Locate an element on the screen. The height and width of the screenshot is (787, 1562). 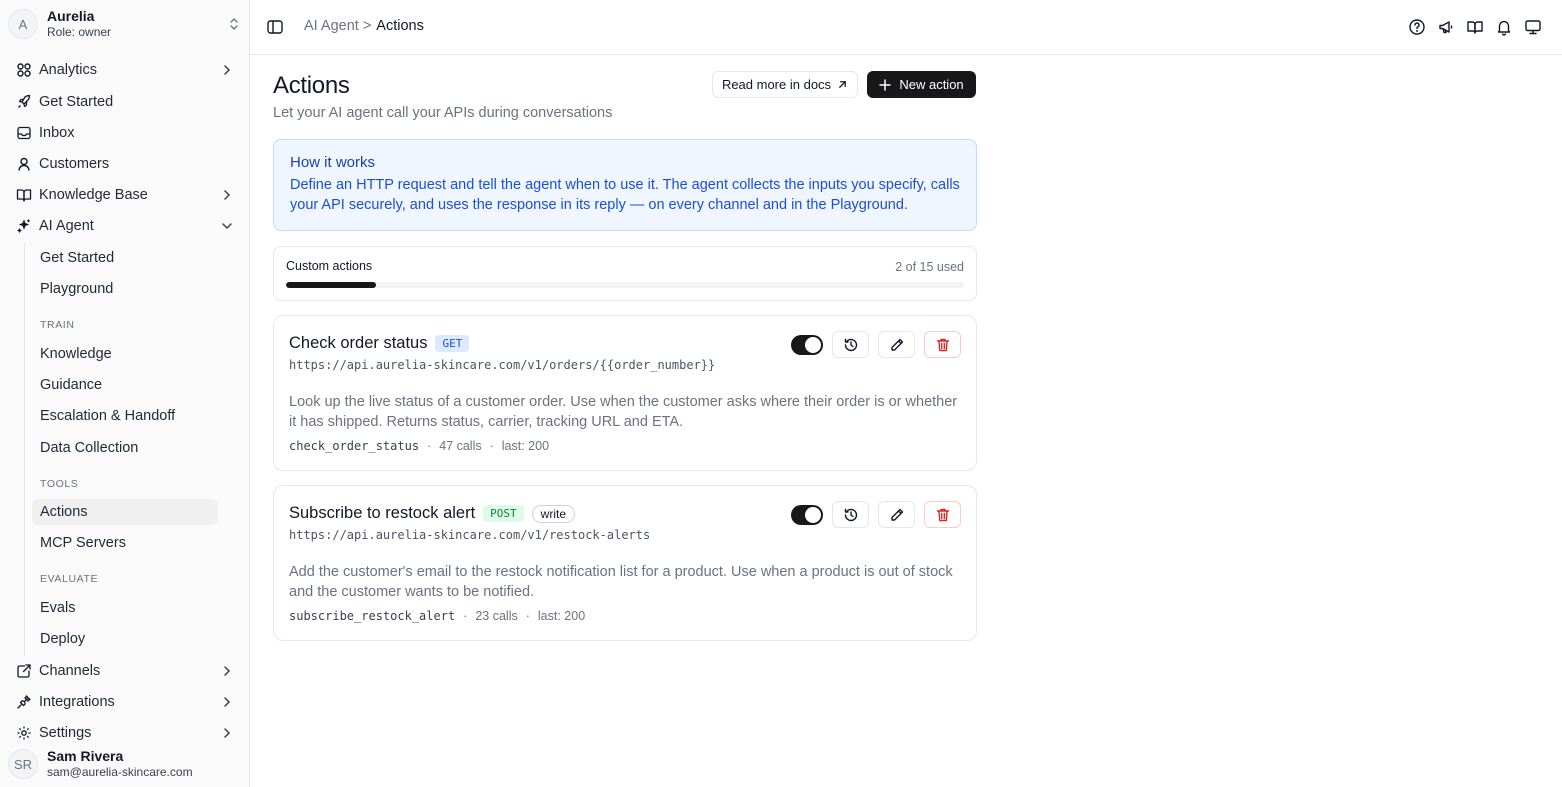
monitor-icon is located at coordinates (1533, 27).